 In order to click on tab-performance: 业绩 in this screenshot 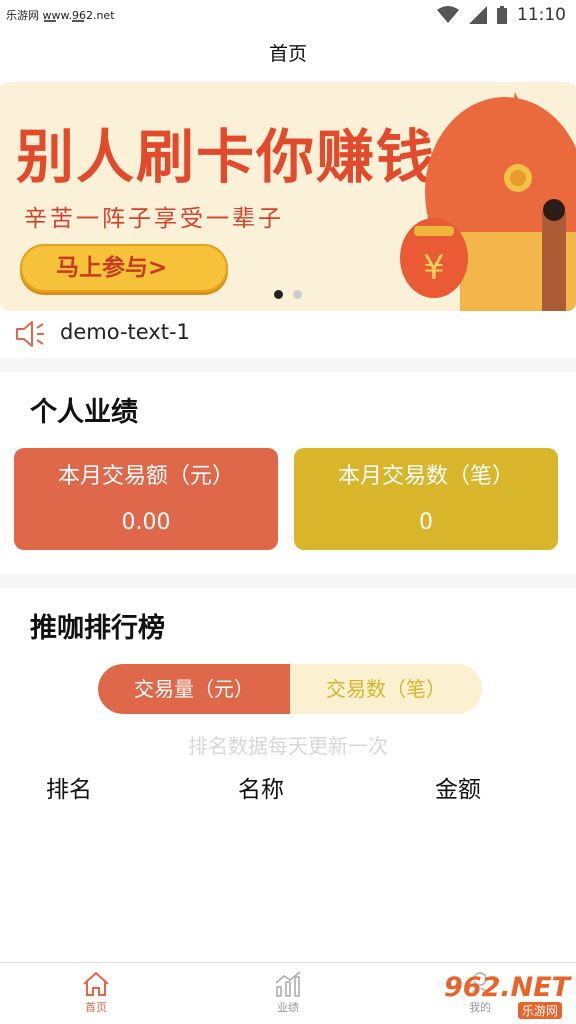, I will do `click(288, 993)`.